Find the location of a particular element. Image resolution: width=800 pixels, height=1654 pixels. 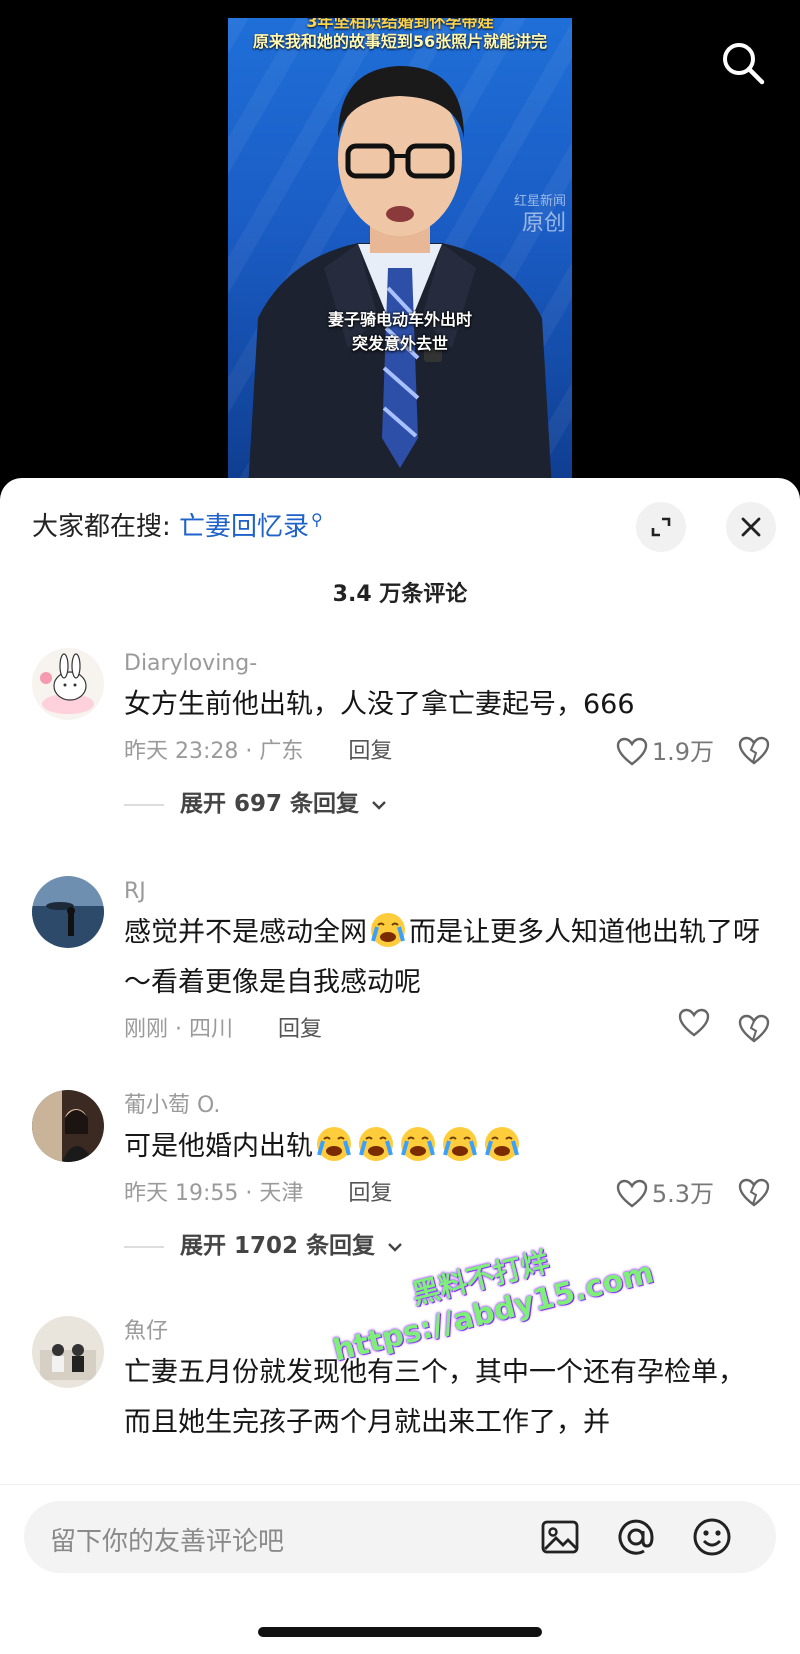

hot-search-link: 大家都在搜: 亡妻回忆录 ⚲ is located at coordinates (177, 524).